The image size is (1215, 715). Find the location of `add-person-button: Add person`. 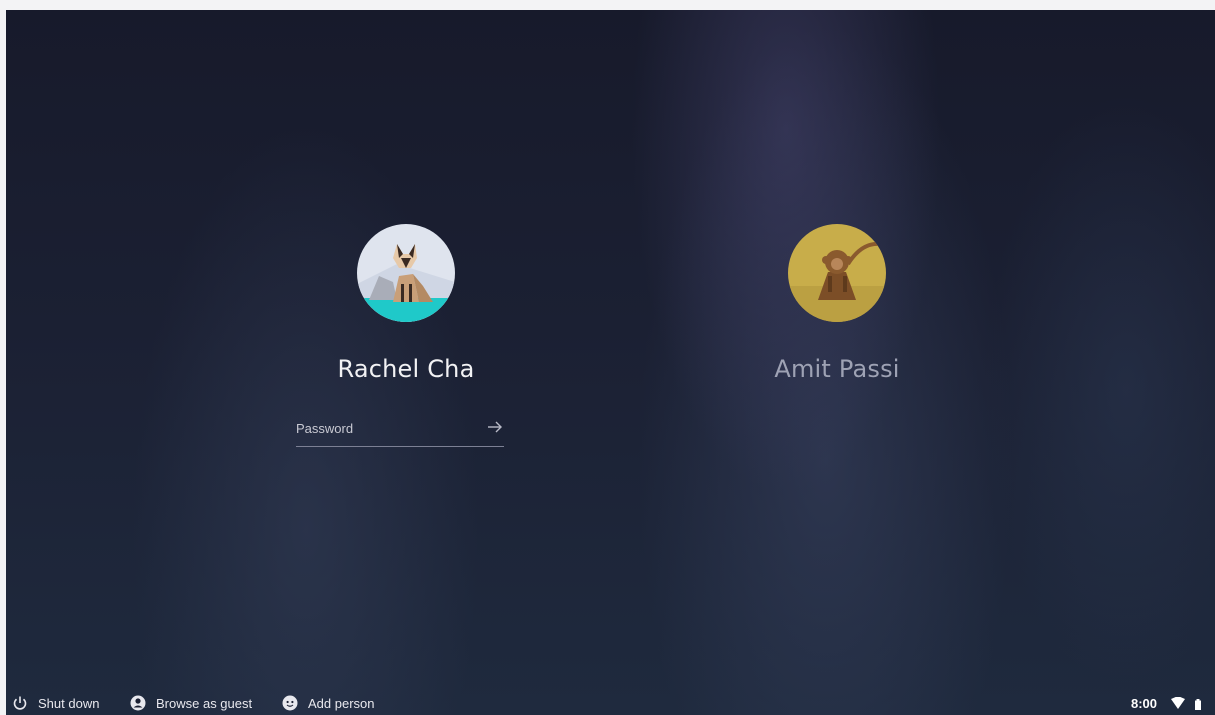

add-person-button: Add person is located at coordinates (328, 703).